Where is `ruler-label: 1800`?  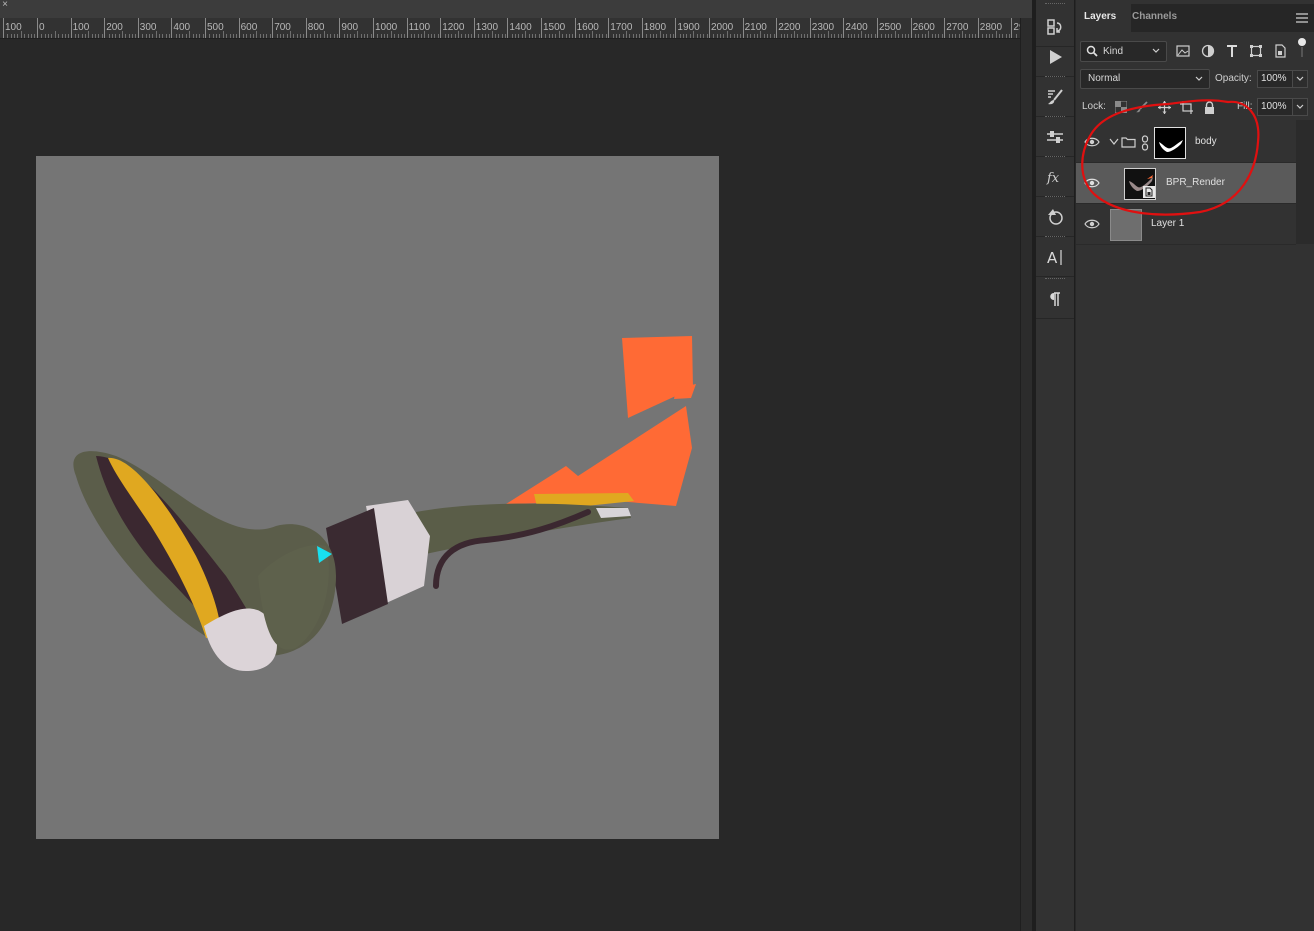 ruler-label: 1800 is located at coordinates (655, 27).